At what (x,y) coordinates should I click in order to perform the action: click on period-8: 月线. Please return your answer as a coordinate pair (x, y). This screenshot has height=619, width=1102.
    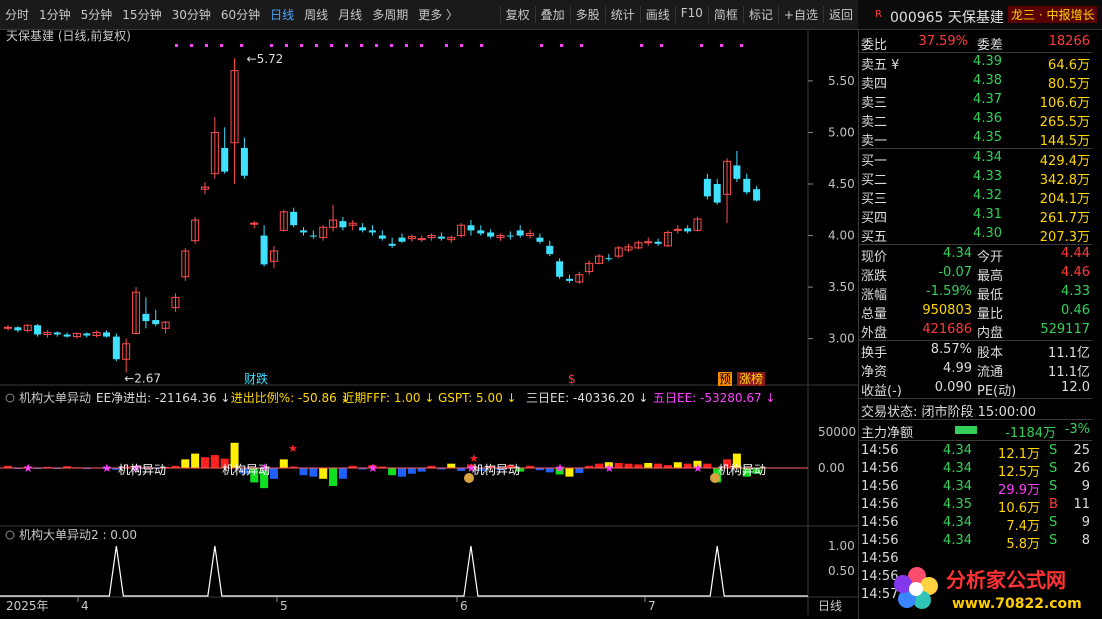
    Looking at the image, I should click on (350, 14).